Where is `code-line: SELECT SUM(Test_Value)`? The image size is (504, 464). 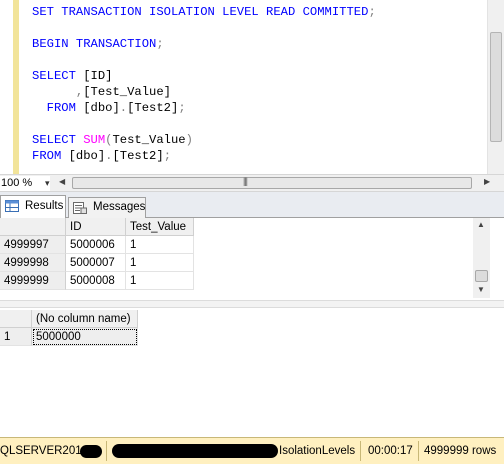 code-line: SELECT SUM(Test_Value) is located at coordinates (204, 140).